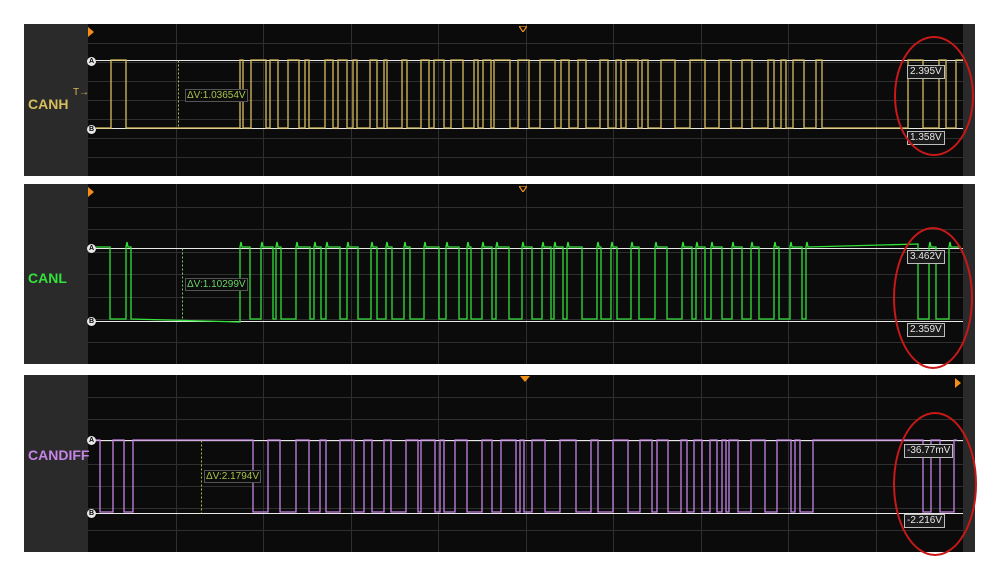  I want to click on canl-label-column: CANL, so click(56, 274).